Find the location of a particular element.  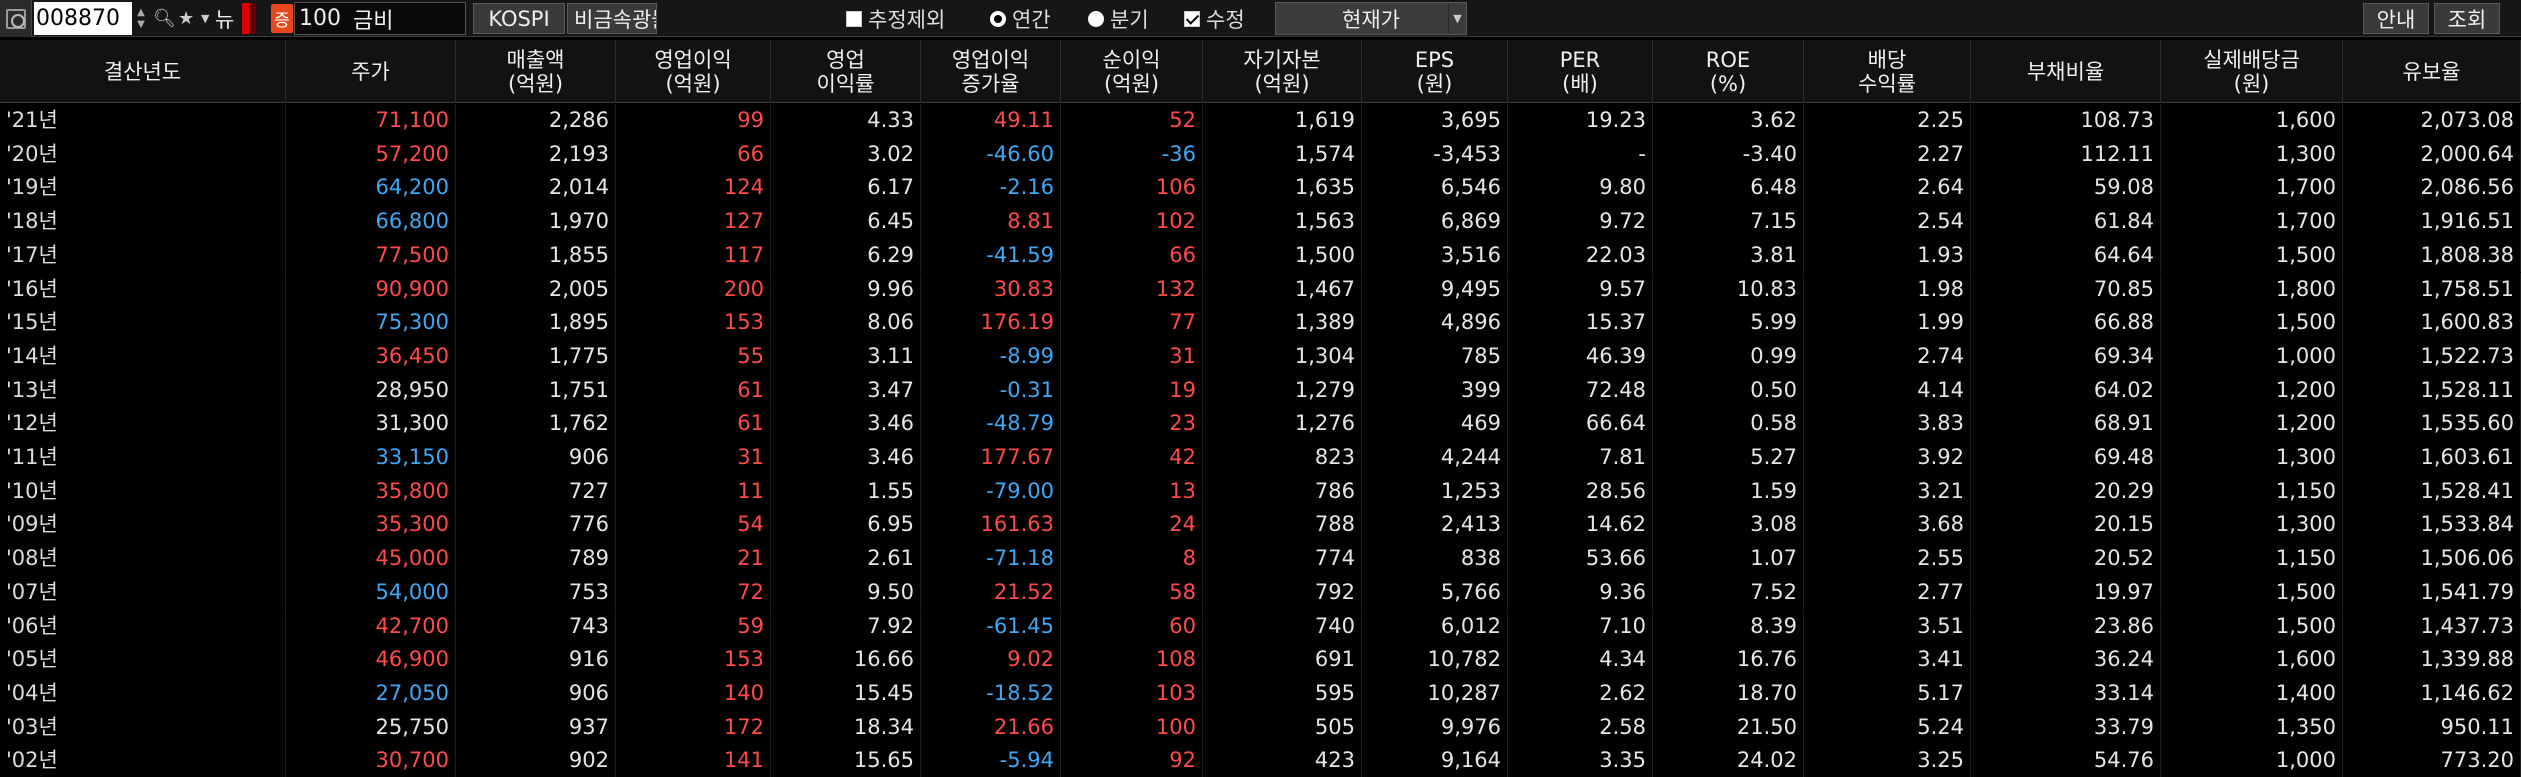

stock-code-input: 008870 is located at coordinates (83, 18).